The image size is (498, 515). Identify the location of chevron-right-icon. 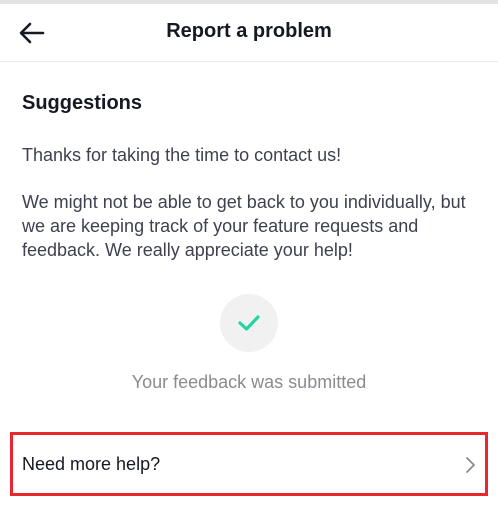
(470, 465).